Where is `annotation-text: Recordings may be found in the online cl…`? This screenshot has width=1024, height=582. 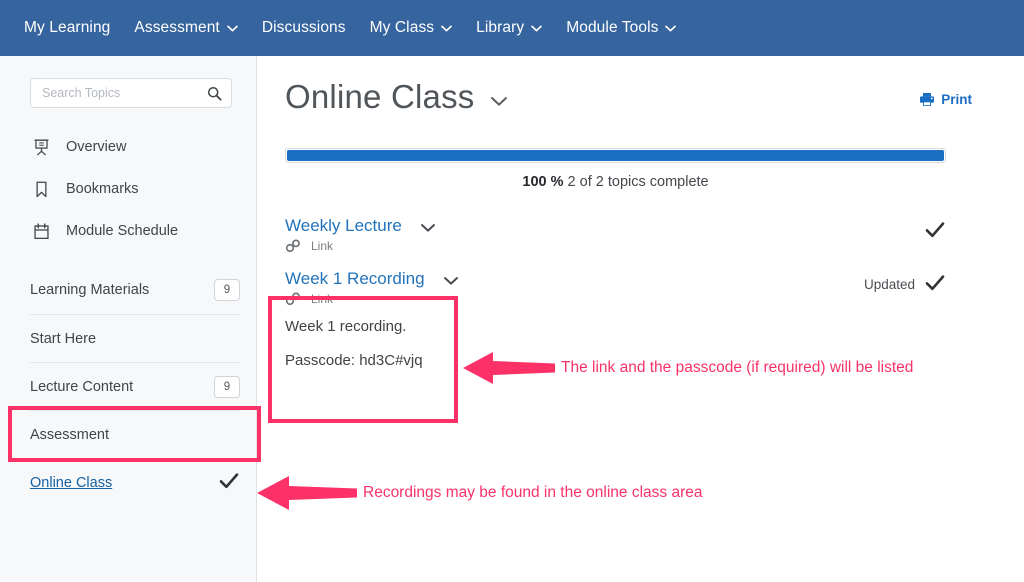
annotation-text: Recordings may be found in the online cl… is located at coordinates (533, 492).